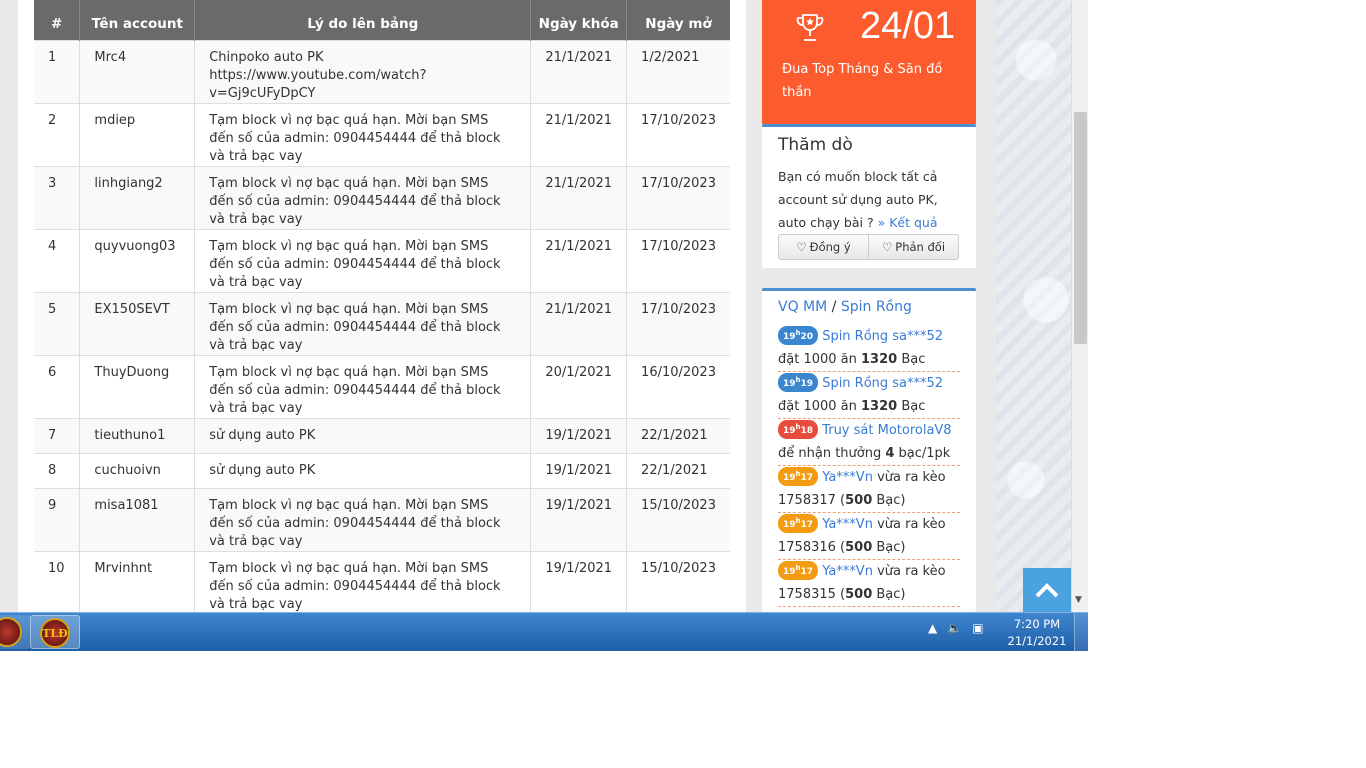  I want to click on system-tray: ▲ 🔈 ▣, so click(956, 628).